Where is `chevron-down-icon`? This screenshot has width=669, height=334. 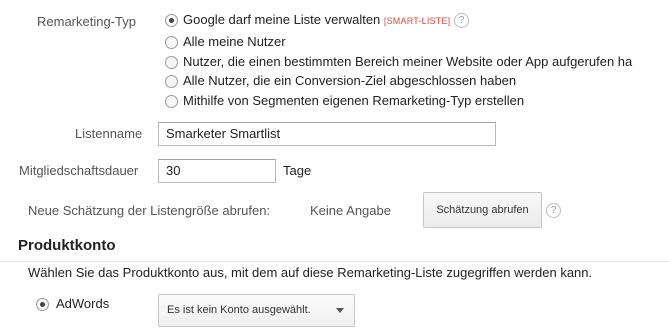
chevron-down-icon is located at coordinates (340, 310).